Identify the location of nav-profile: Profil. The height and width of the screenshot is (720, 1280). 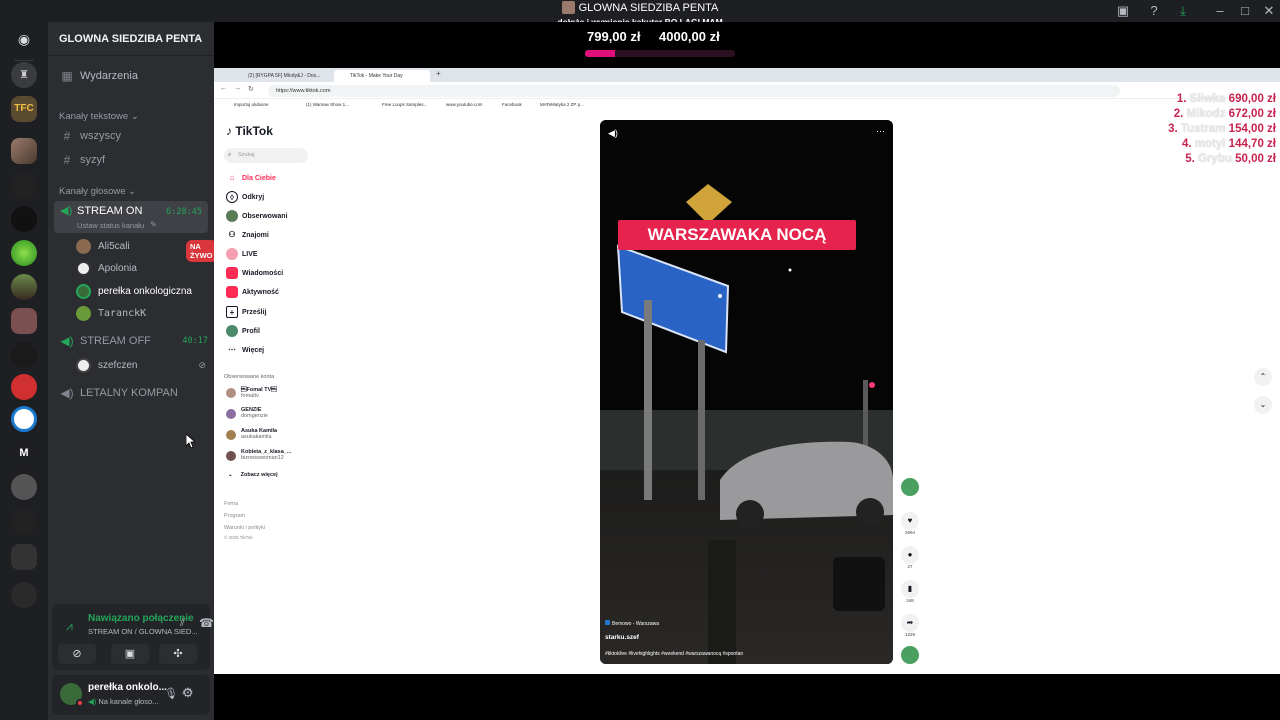
(243, 331).